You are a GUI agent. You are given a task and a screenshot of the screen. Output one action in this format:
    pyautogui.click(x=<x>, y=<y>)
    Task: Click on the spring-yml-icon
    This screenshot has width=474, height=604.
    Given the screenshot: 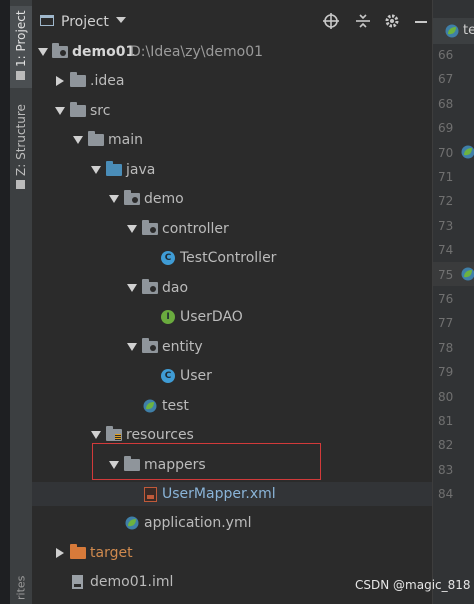 What is the action you would take?
    pyautogui.click(x=132, y=523)
    